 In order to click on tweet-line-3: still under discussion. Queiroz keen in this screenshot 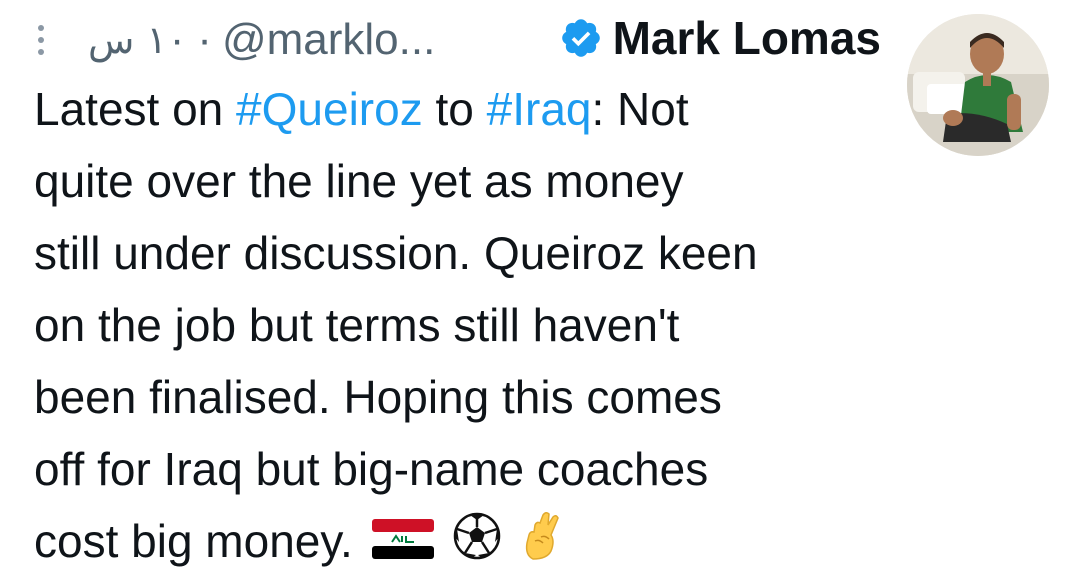, I will do `click(396, 253)`.